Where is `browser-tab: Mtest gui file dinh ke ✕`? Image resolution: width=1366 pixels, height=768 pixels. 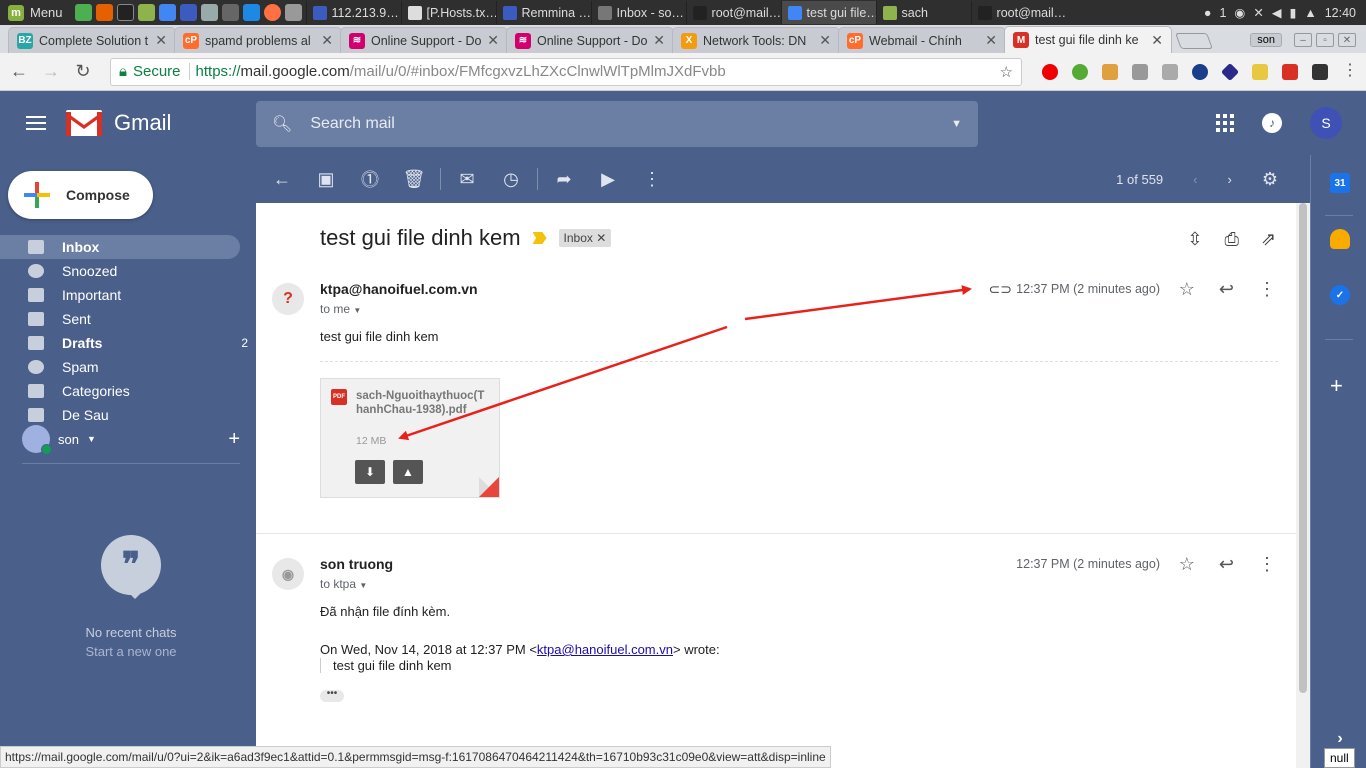 browser-tab: Mtest gui file dinh ke ✕ is located at coordinates (1088, 39).